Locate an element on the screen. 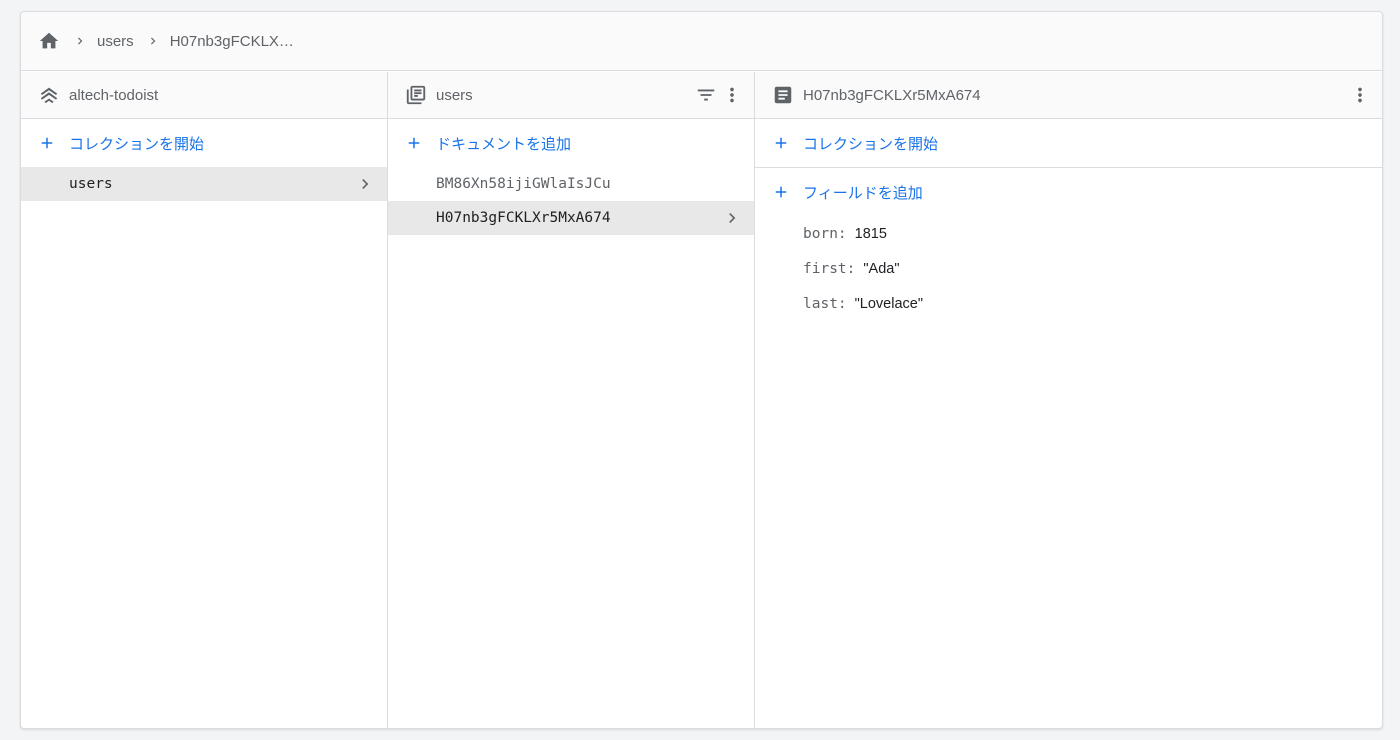 The image size is (1400, 740). start-collection-button: コレクションを開始 is located at coordinates (204, 143).